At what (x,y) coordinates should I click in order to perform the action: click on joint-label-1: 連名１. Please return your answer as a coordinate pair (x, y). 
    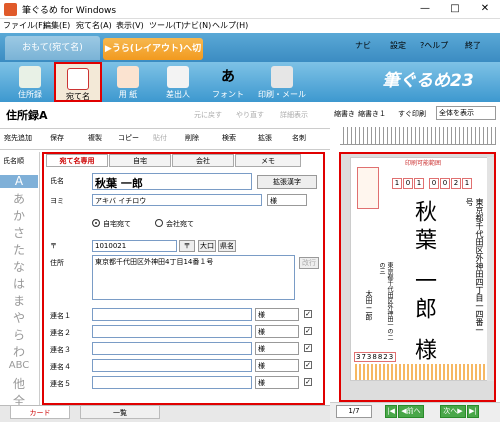
    Looking at the image, I should click on (60, 316).